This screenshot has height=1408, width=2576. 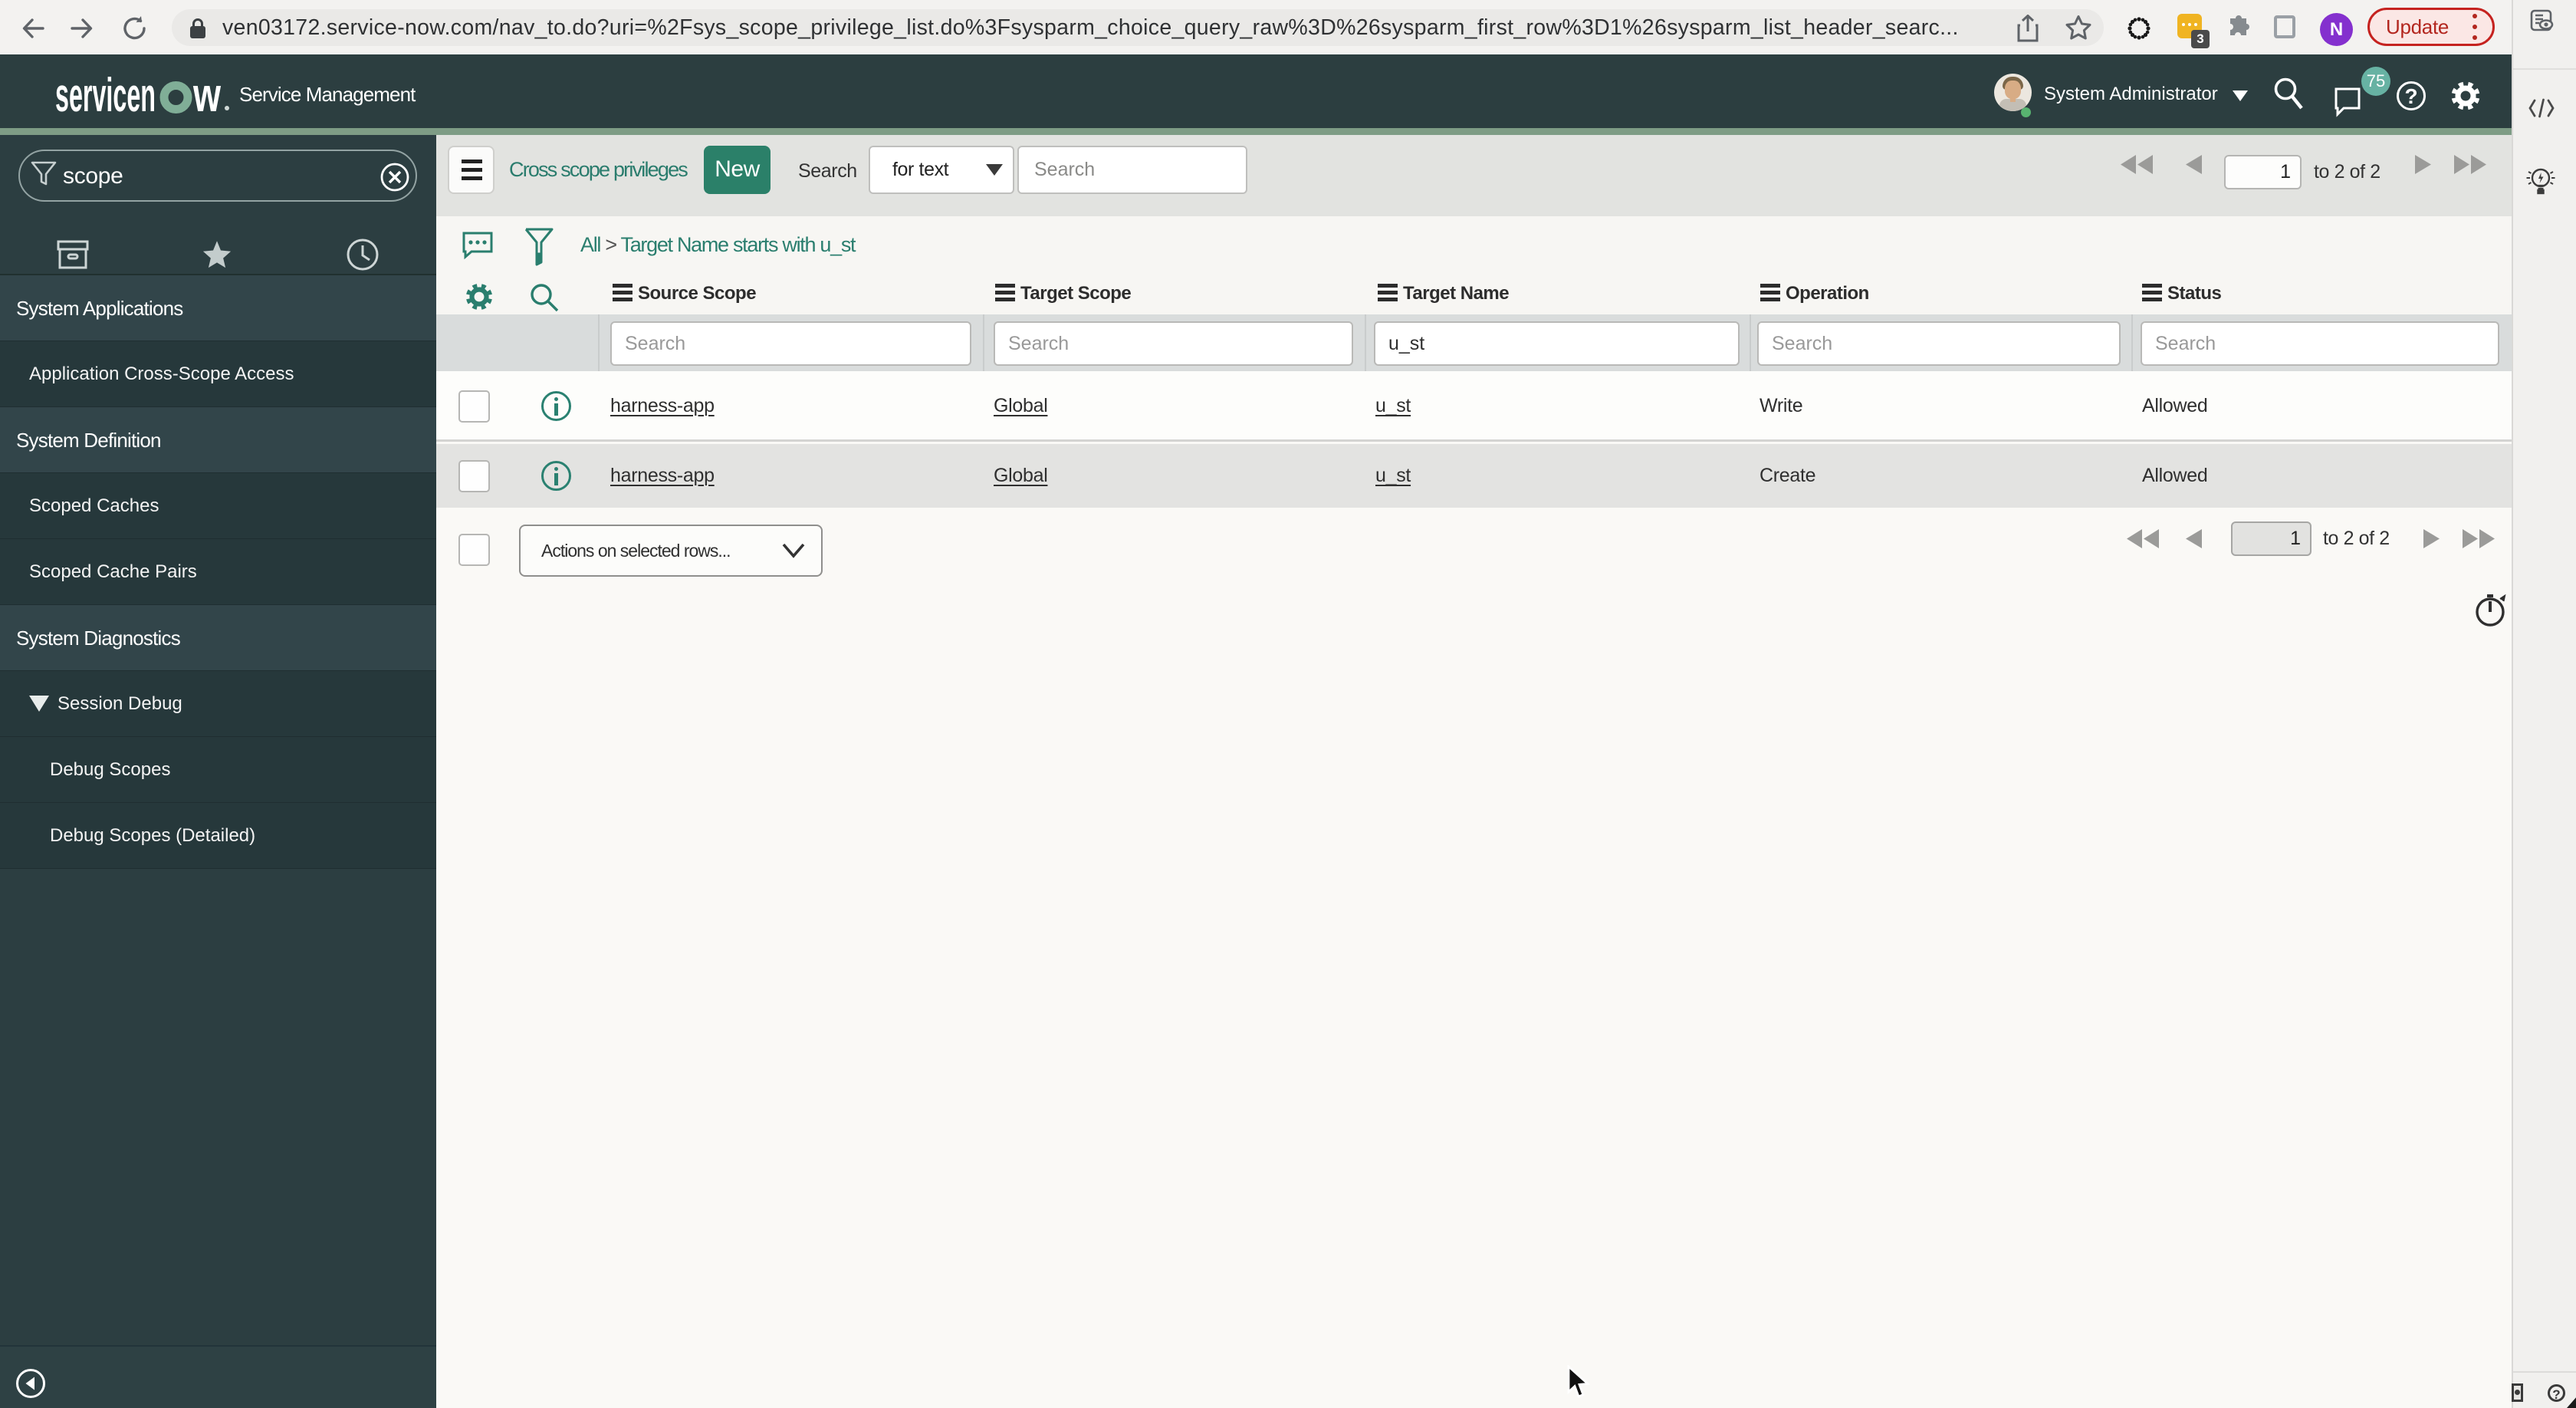 What do you see at coordinates (105, 95) in the screenshot?
I see `svg-text: servicen` at bounding box center [105, 95].